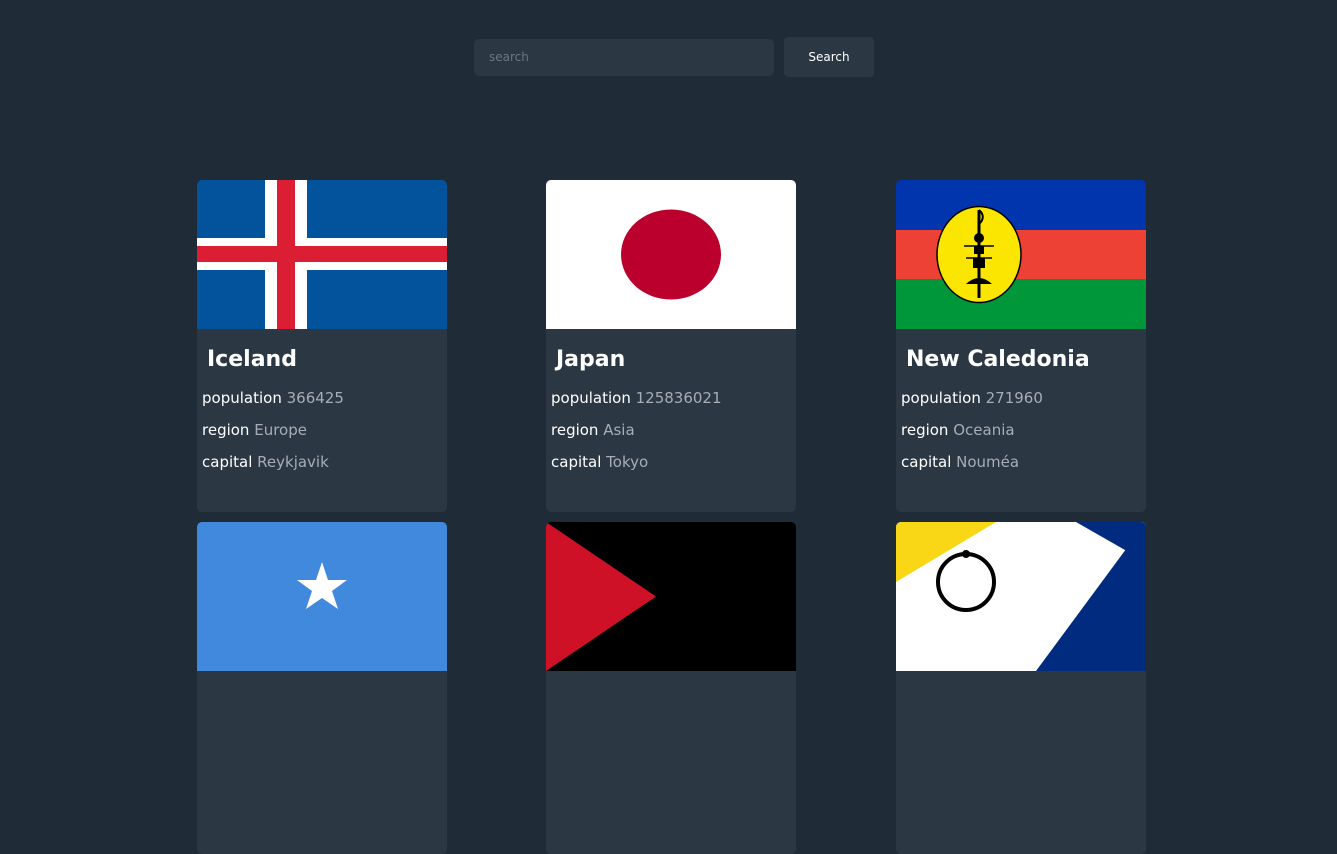 The width and height of the screenshot is (1337, 854). I want to click on population-value: 125836021, so click(678, 398).